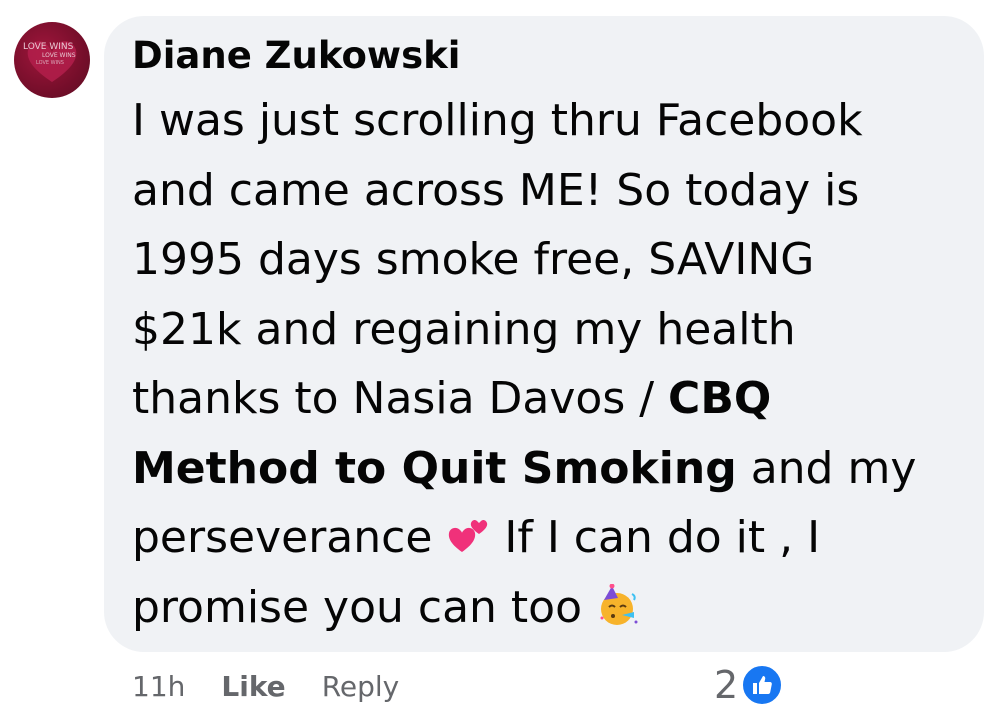 Image resolution: width=1000 pixels, height=723 pixels. What do you see at coordinates (48, 47) in the screenshot?
I see `avatar-text-1: LOVE WINS` at bounding box center [48, 47].